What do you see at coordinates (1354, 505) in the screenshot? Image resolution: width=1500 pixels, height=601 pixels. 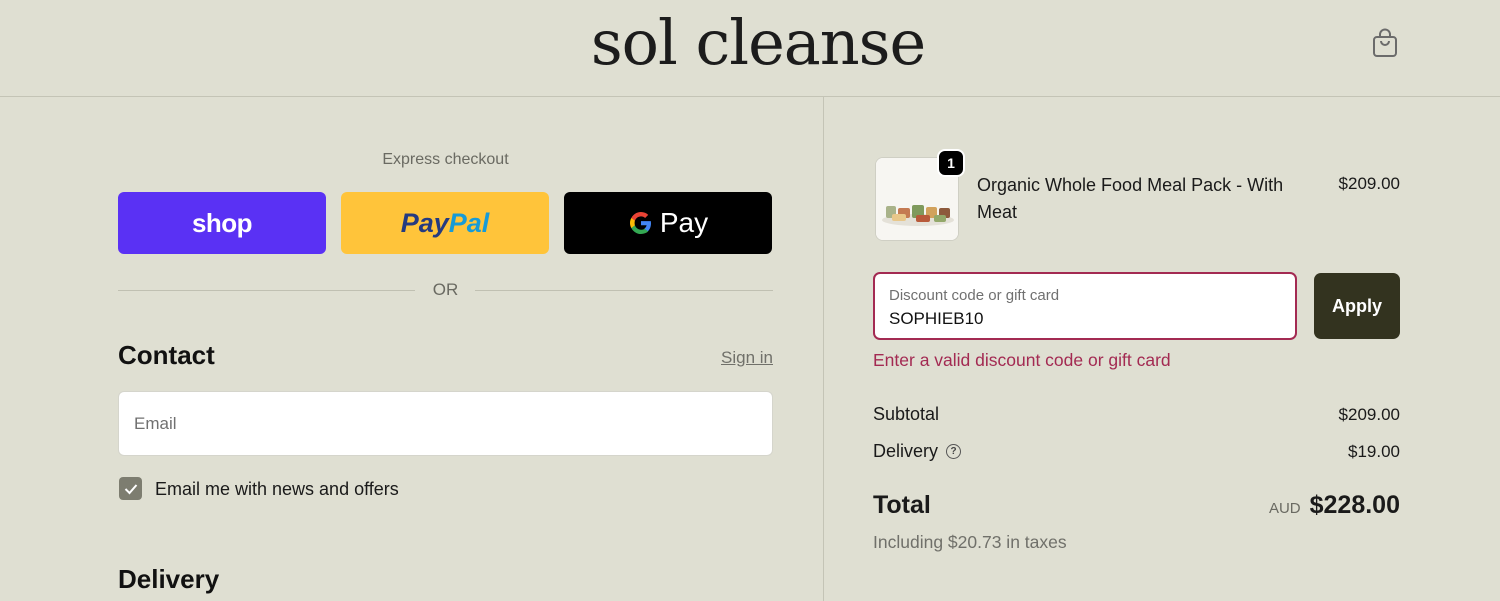 I see `total-amount: $228.00` at bounding box center [1354, 505].